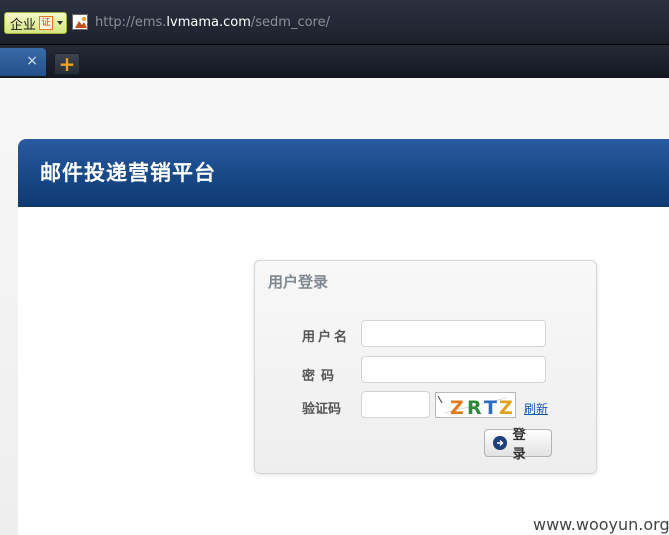 The image size is (669, 535). What do you see at coordinates (32, 61) in the screenshot?
I see `close-icon: ×` at bounding box center [32, 61].